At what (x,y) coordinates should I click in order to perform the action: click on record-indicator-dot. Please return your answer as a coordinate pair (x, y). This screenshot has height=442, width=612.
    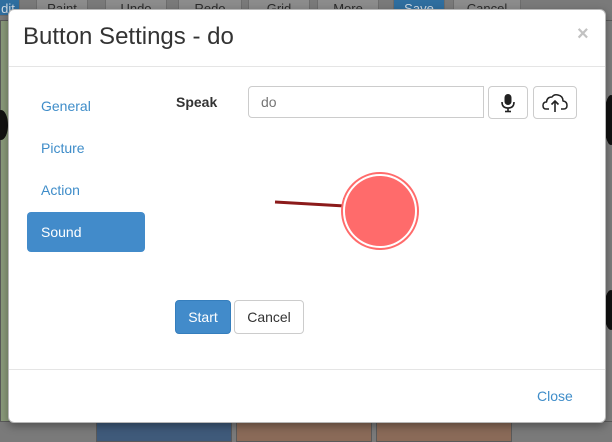
    Looking at the image, I should click on (380, 211).